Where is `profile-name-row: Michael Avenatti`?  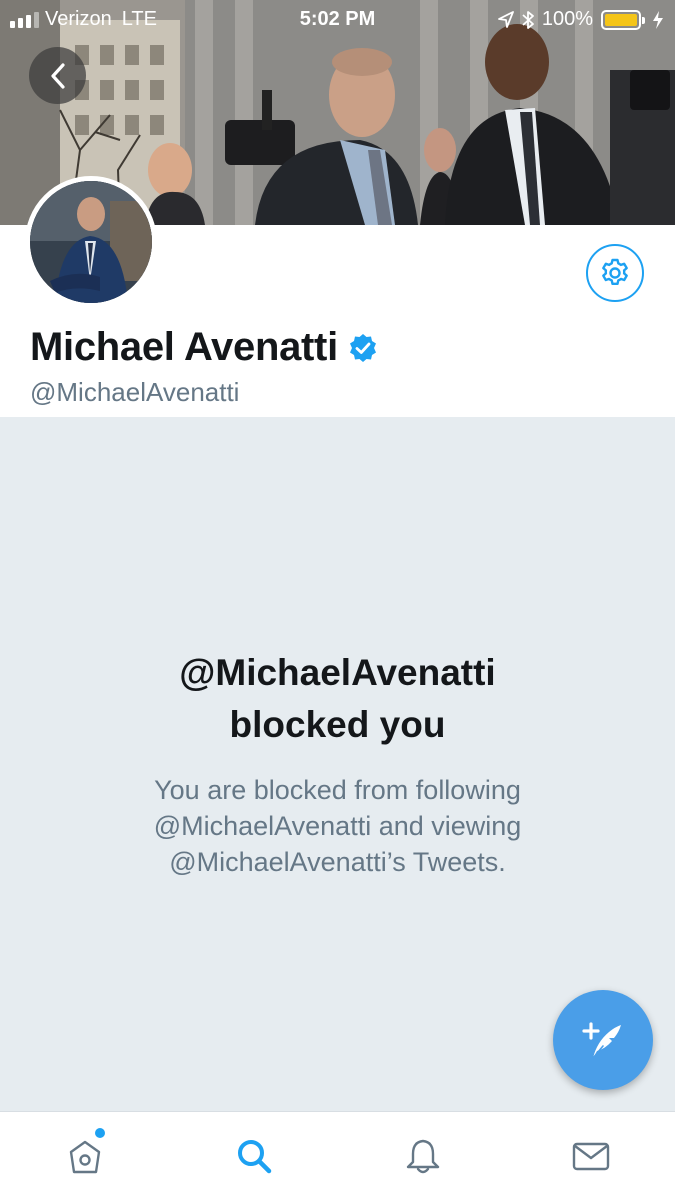 profile-name-row: Michael Avenatti is located at coordinates (204, 347).